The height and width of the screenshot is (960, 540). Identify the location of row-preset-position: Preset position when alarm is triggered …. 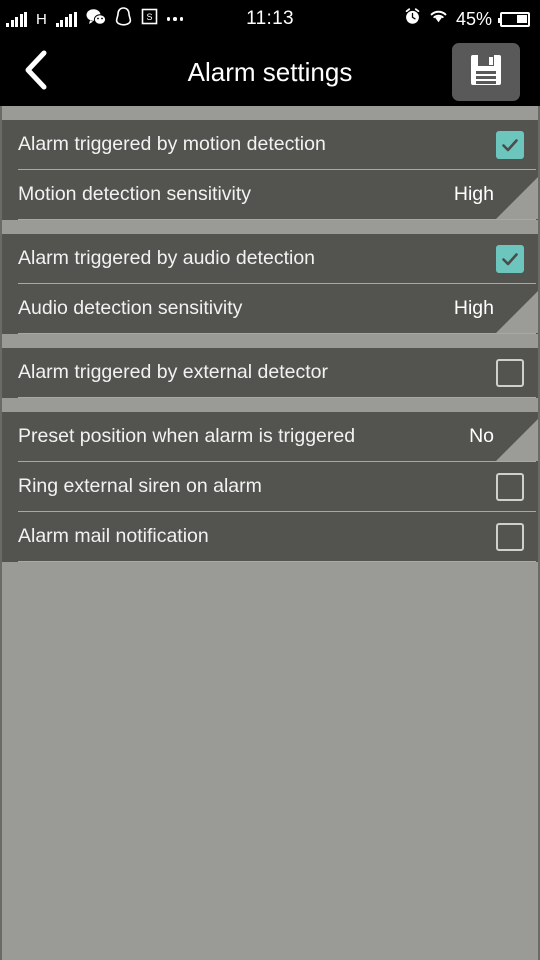
(270, 436).